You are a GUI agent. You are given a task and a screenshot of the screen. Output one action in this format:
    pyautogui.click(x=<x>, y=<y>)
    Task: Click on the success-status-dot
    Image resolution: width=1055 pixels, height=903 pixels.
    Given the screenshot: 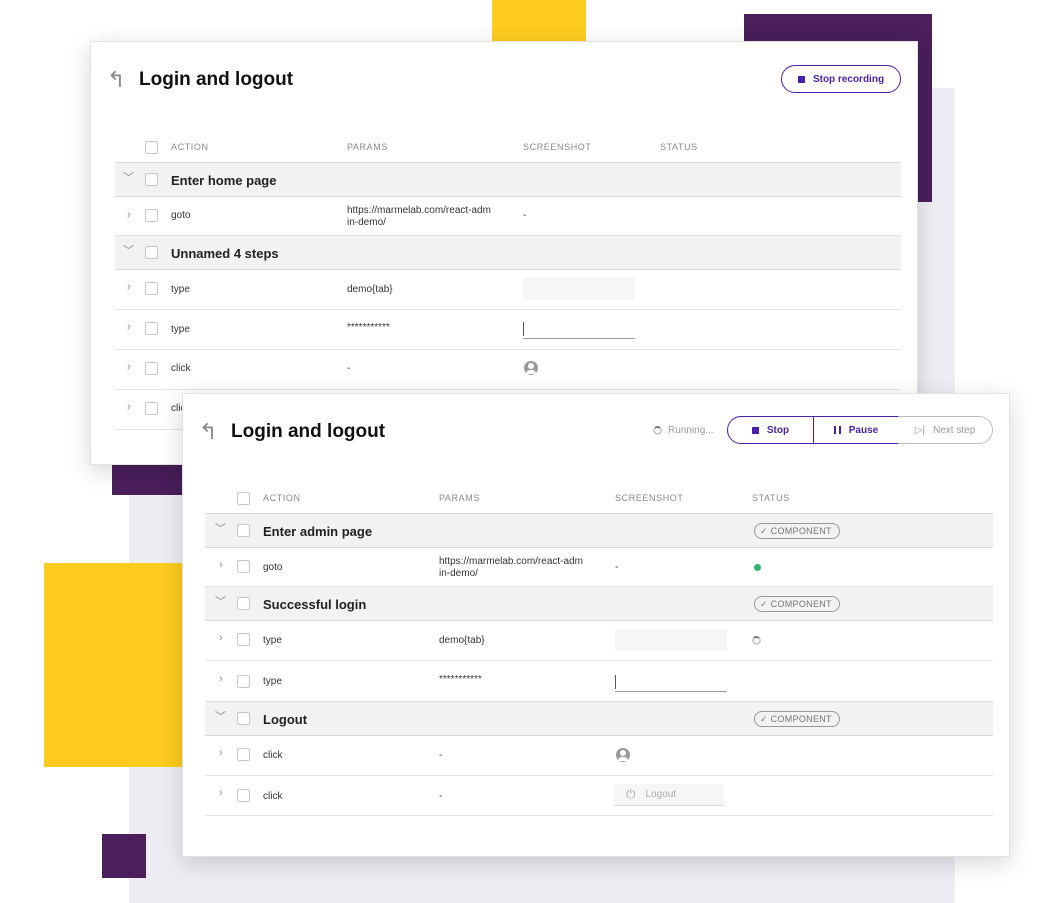 What is the action you would take?
    pyautogui.click(x=757, y=567)
    